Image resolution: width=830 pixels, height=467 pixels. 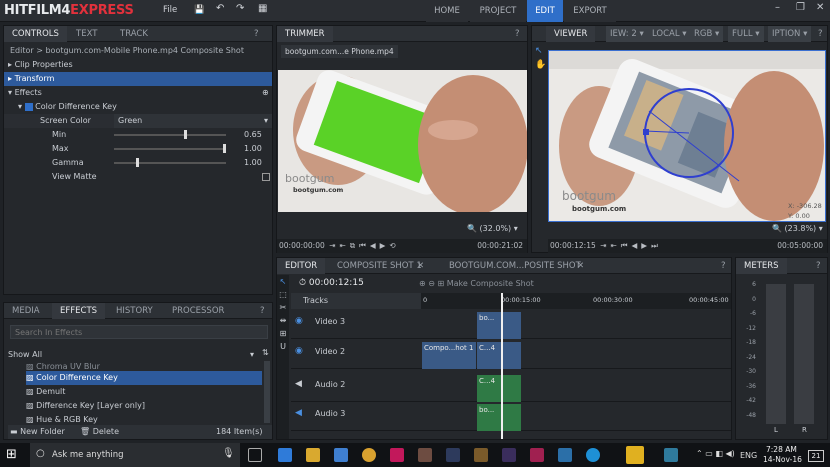 What do you see at coordinates (86, 34) in the screenshot?
I see `tab-text: TEXT` at bounding box center [86, 34].